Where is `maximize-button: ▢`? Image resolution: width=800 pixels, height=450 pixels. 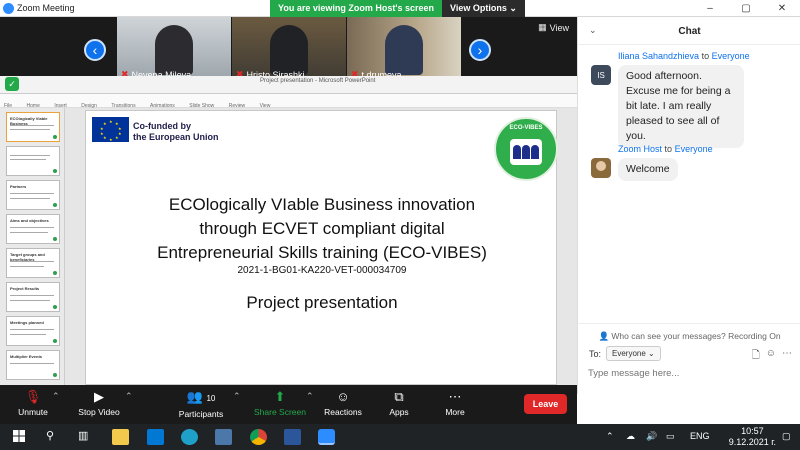
maximize-button: ▢ is located at coordinates (746, 8).